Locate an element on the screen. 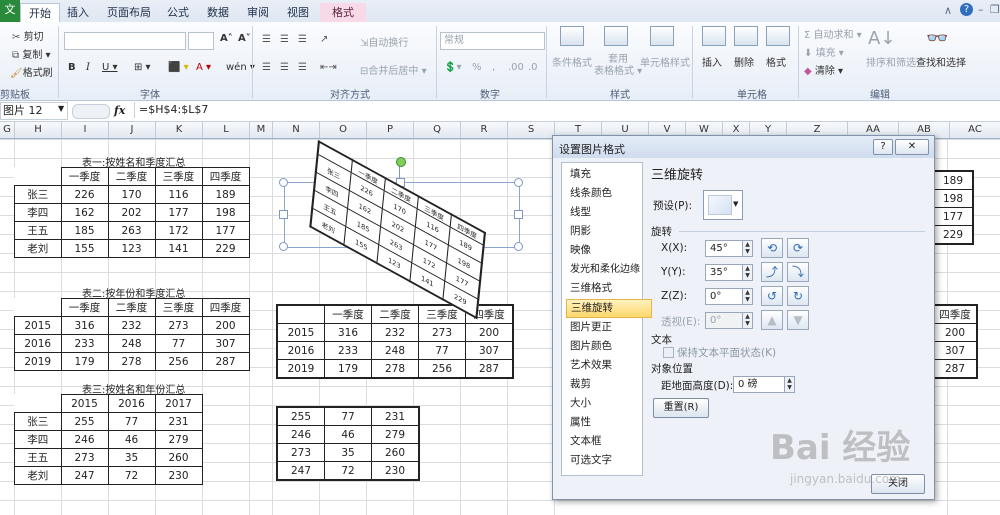 Image resolution: width=1000 pixels, height=515 pixels. table-header-cell: 三季度 is located at coordinates (178, 307).